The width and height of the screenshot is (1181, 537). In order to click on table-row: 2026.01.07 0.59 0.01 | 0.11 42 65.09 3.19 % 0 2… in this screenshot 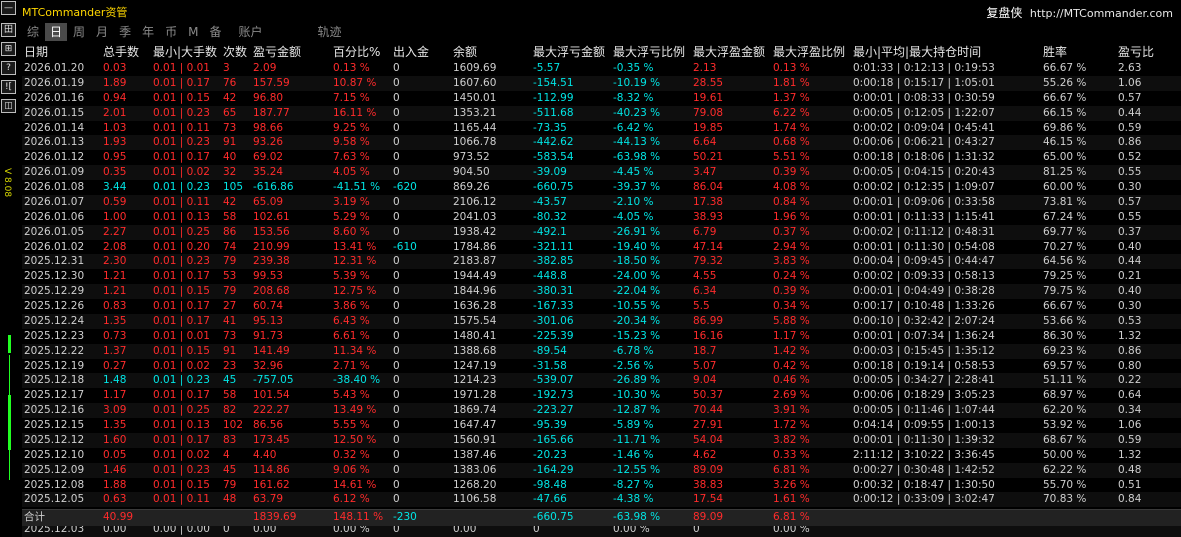, I will do `click(601, 202)`.